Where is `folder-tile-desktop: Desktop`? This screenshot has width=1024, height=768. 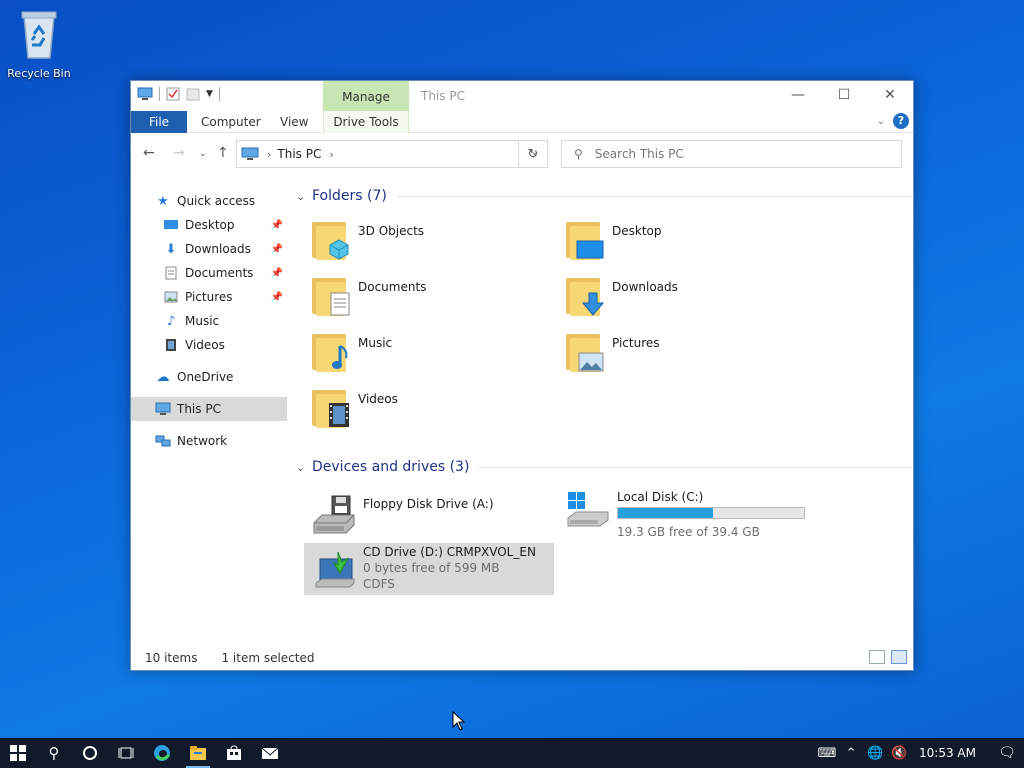
folder-tile-desktop: Desktop is located at coordinates (675, 240).